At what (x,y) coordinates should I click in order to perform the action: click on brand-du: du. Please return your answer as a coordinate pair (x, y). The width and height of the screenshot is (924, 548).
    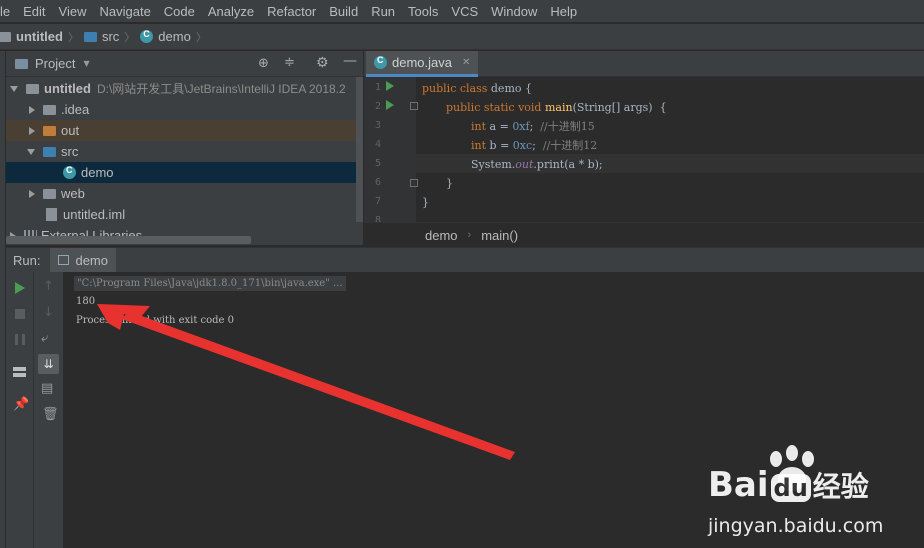
    Looking at the image, I should click on (790, 488).